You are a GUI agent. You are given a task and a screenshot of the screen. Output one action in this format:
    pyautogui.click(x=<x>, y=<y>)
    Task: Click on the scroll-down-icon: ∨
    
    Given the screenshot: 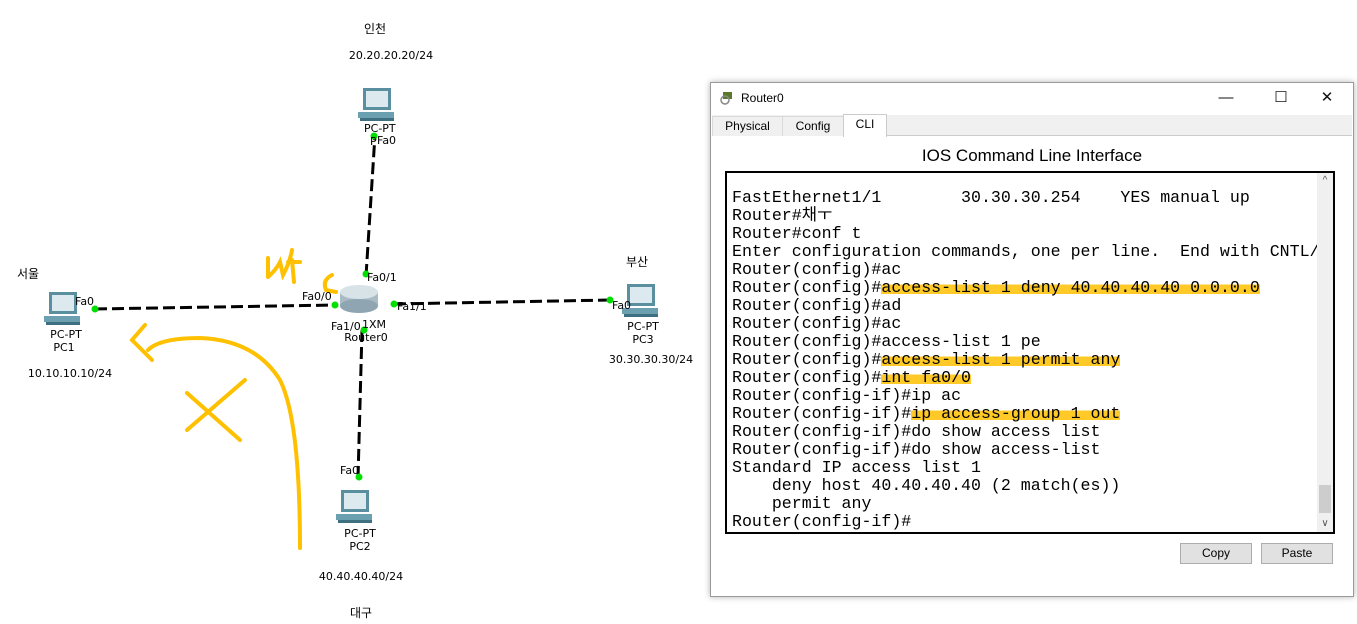 What is the action you would take?
    pyautogui.click(x=1325, y=524)
    